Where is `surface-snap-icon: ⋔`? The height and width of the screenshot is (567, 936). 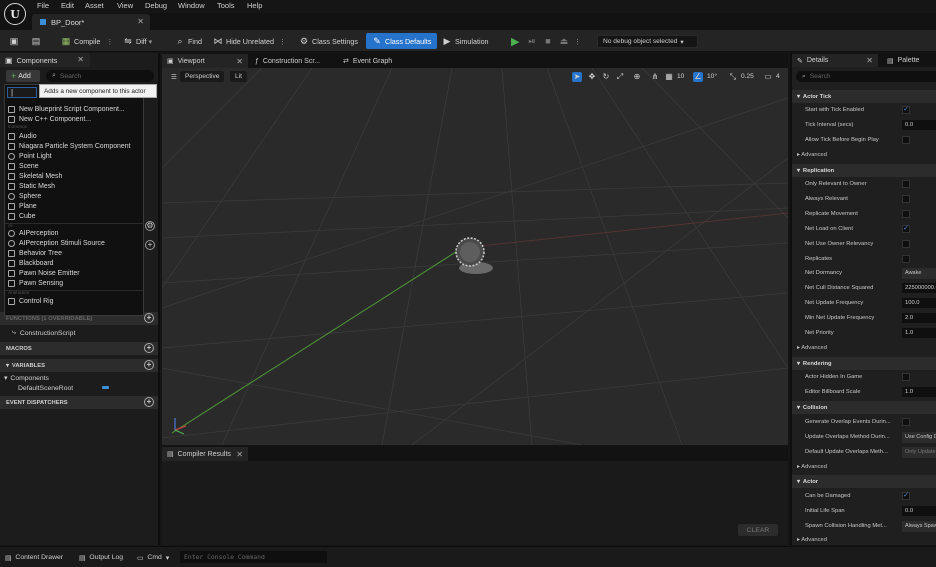 surface-snap-icon: ⋔ is located at coordinates (655, 77).